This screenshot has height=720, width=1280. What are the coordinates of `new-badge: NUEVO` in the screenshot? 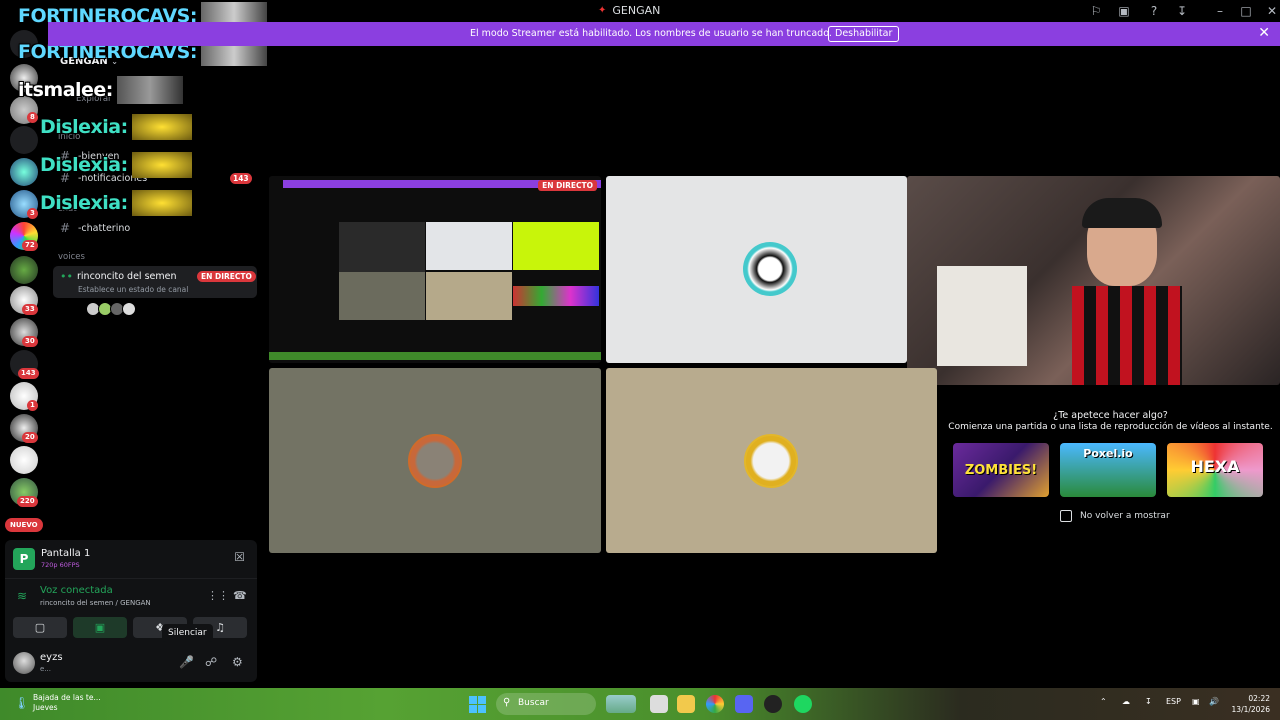 It's located at (24, 525).